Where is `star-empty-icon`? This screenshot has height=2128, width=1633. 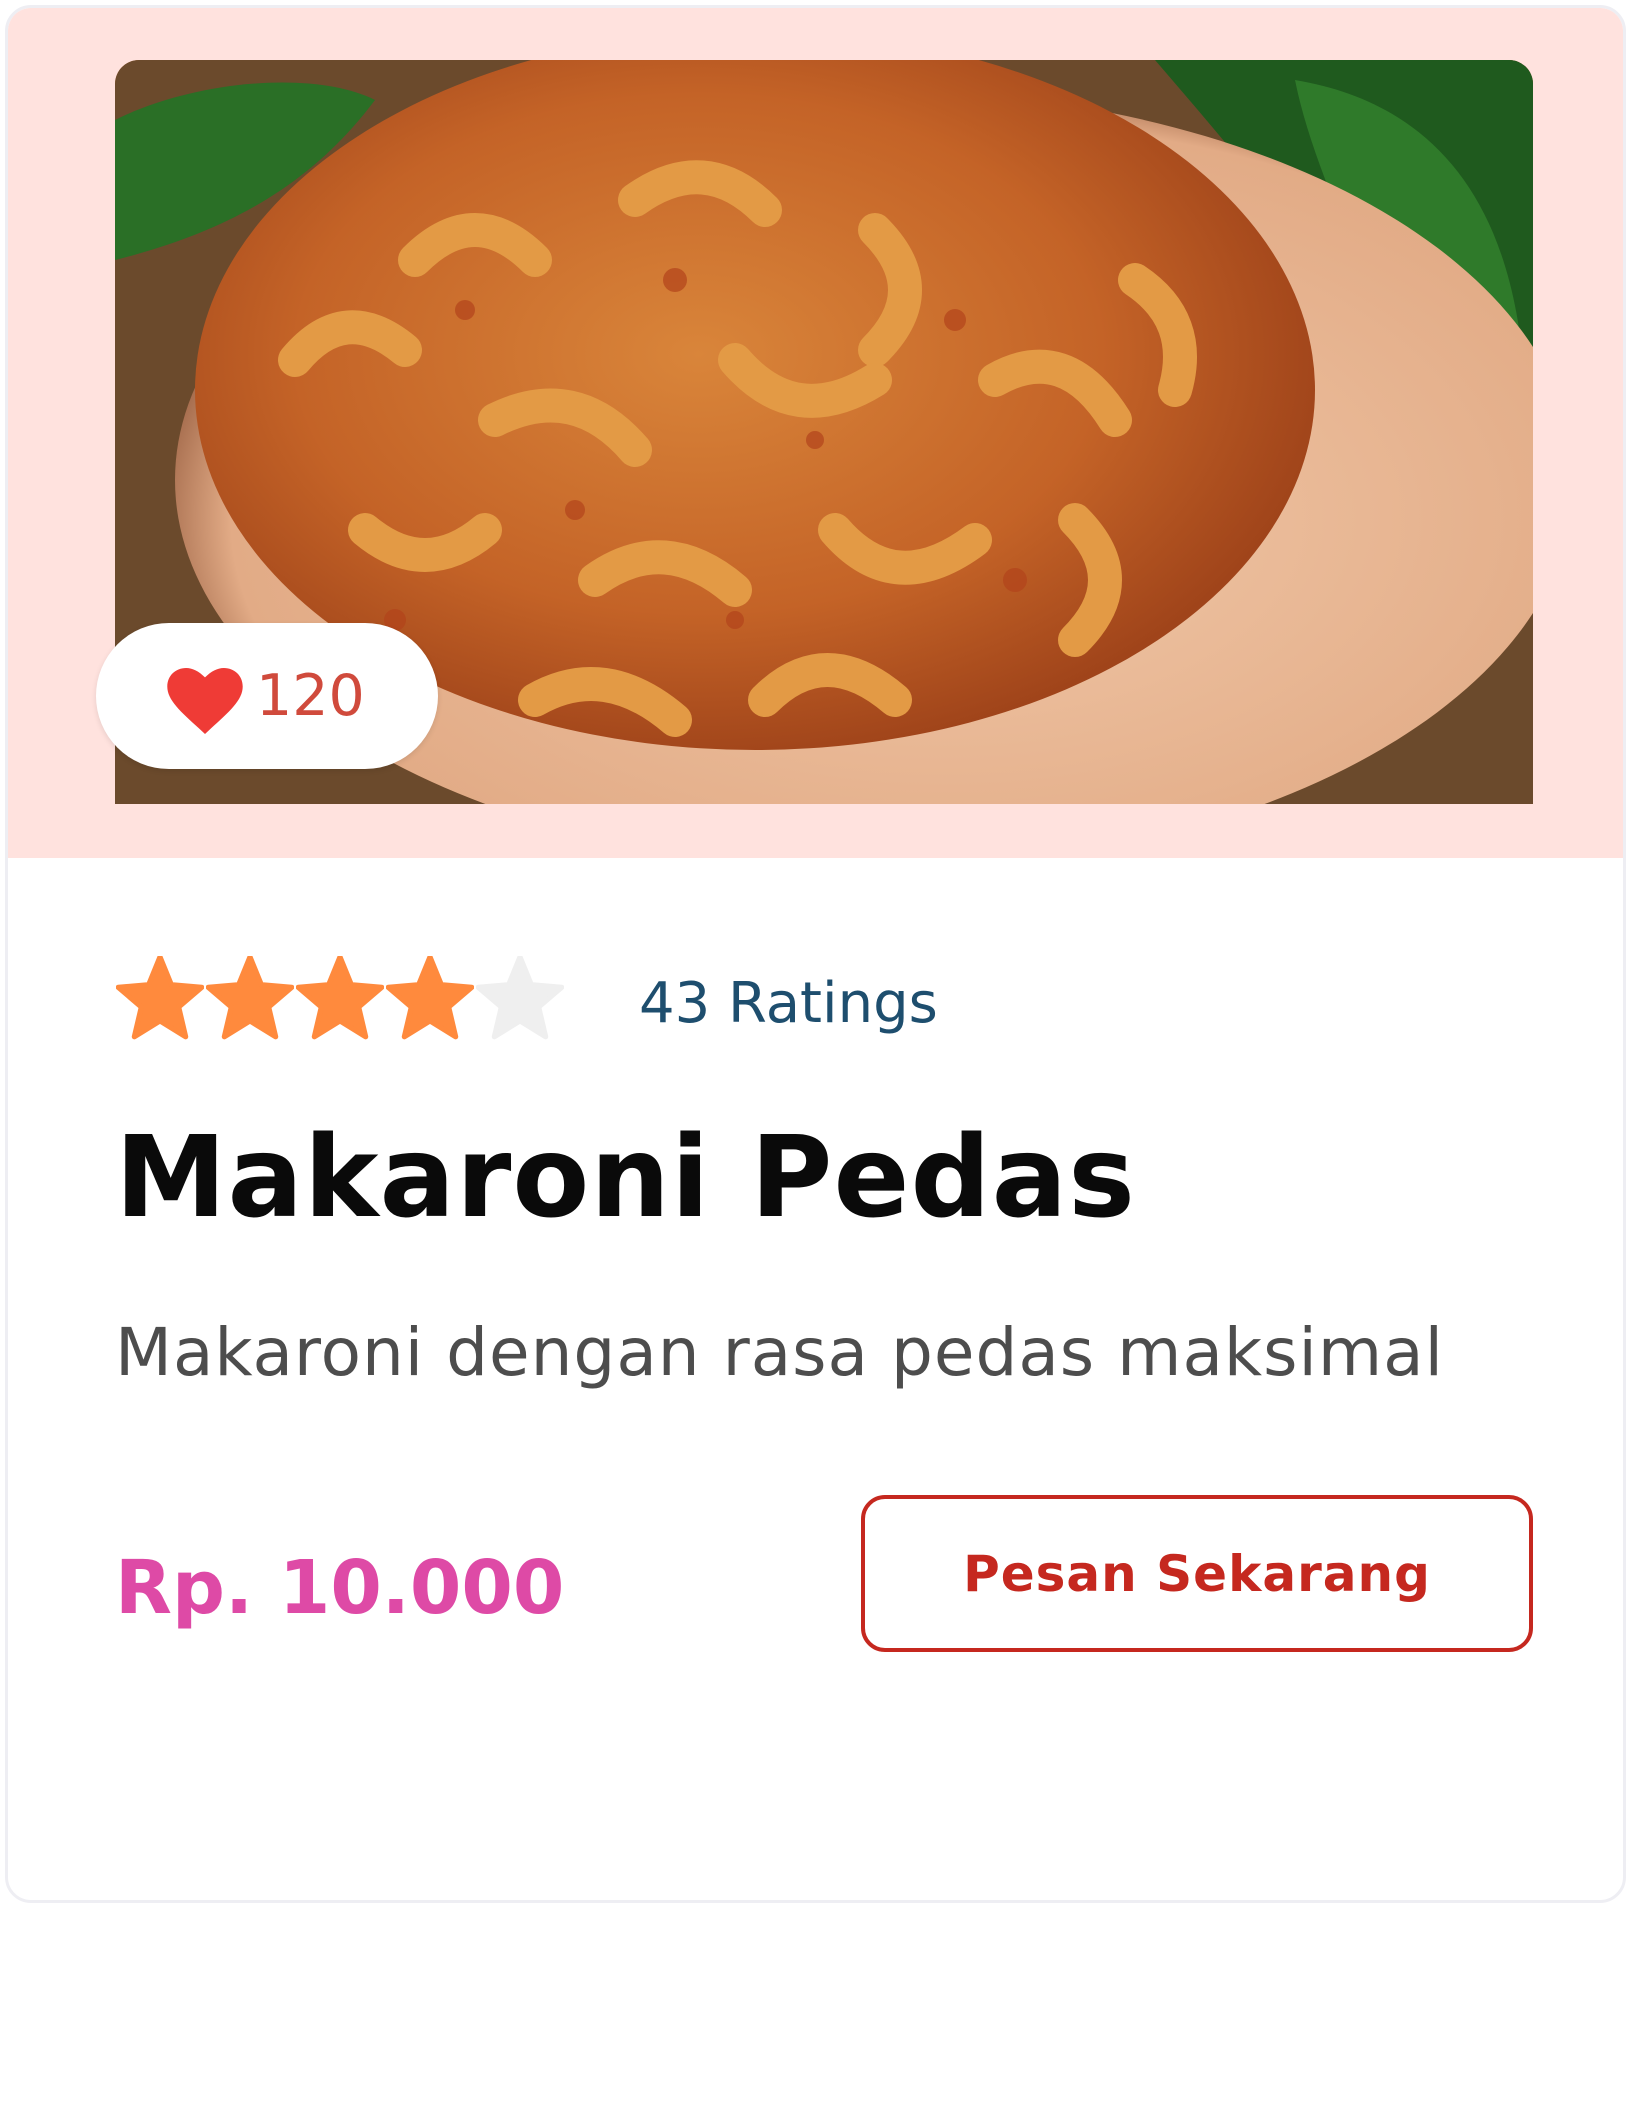 star-empty-icon is located at coordinates (520, 998).